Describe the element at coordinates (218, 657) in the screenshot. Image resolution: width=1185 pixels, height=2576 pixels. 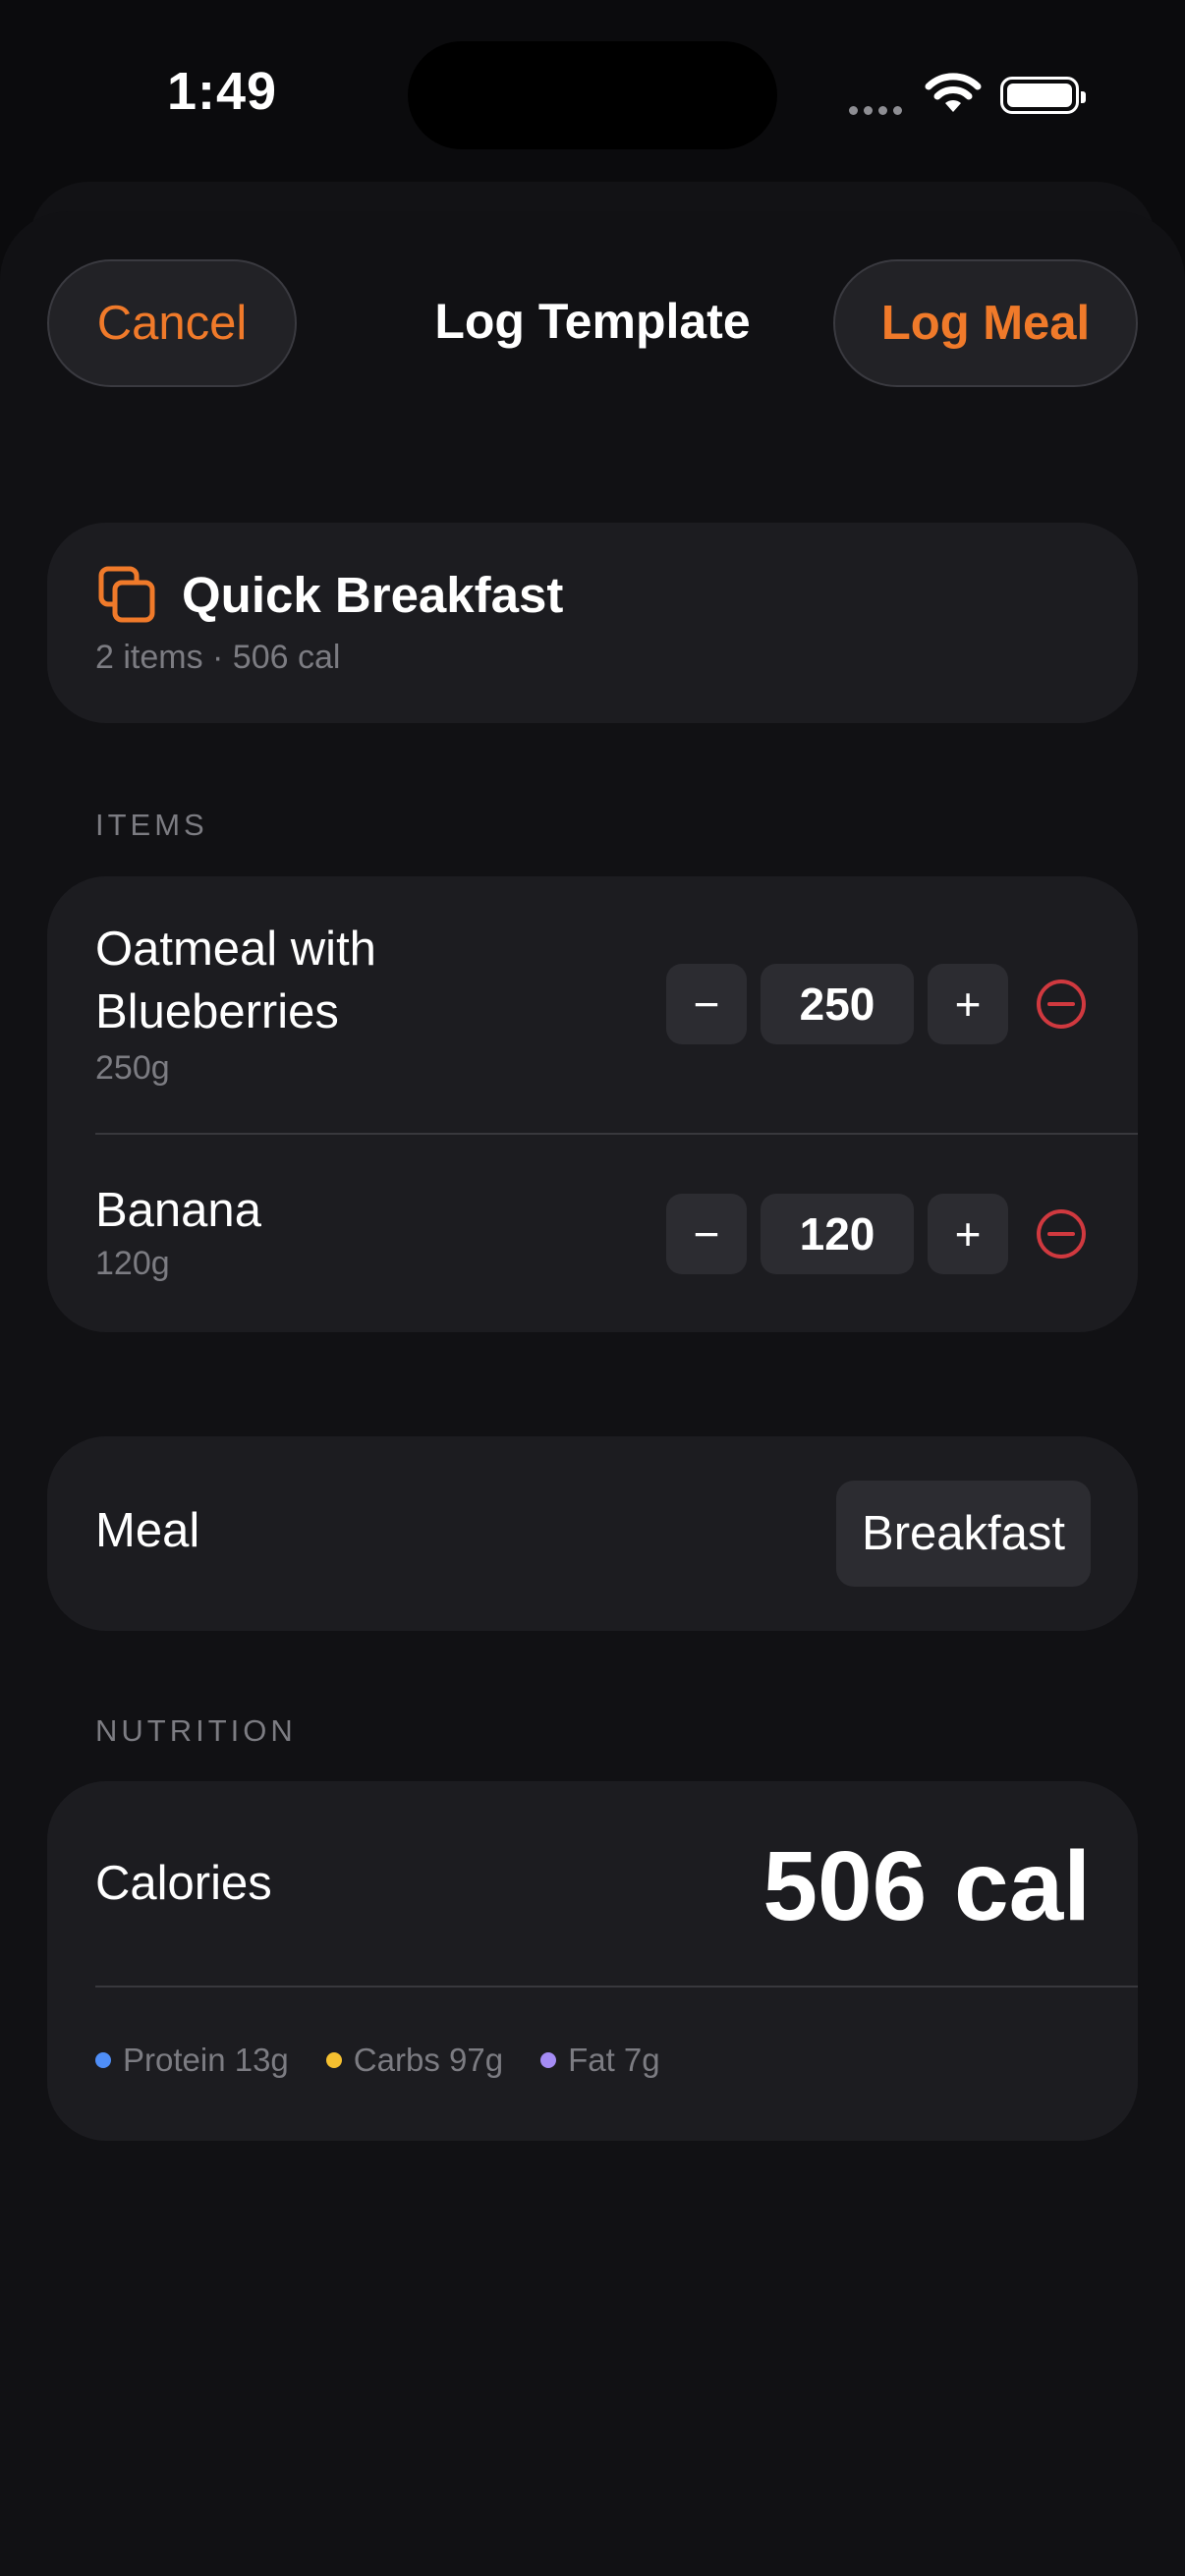
I see `template-summary: 2 items · 506 cal` at that location.